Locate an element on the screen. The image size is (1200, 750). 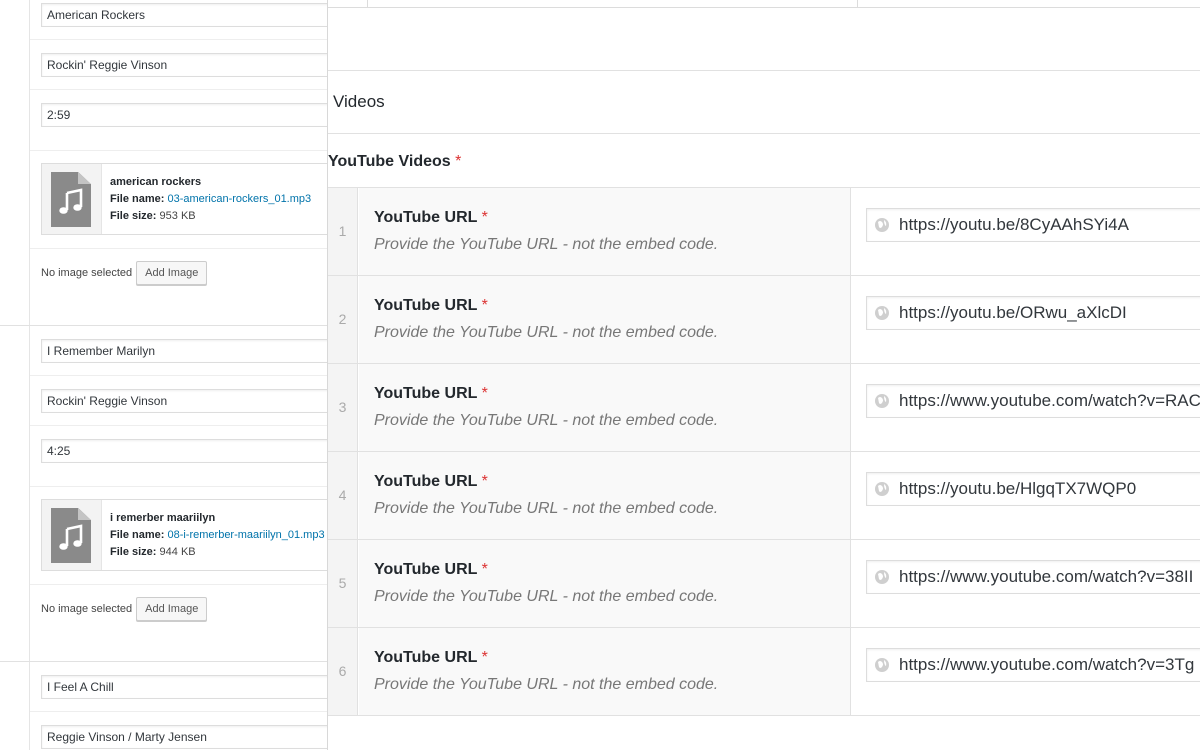
song-title-field: I Feel A Chill is located at coordinates (184, 687).